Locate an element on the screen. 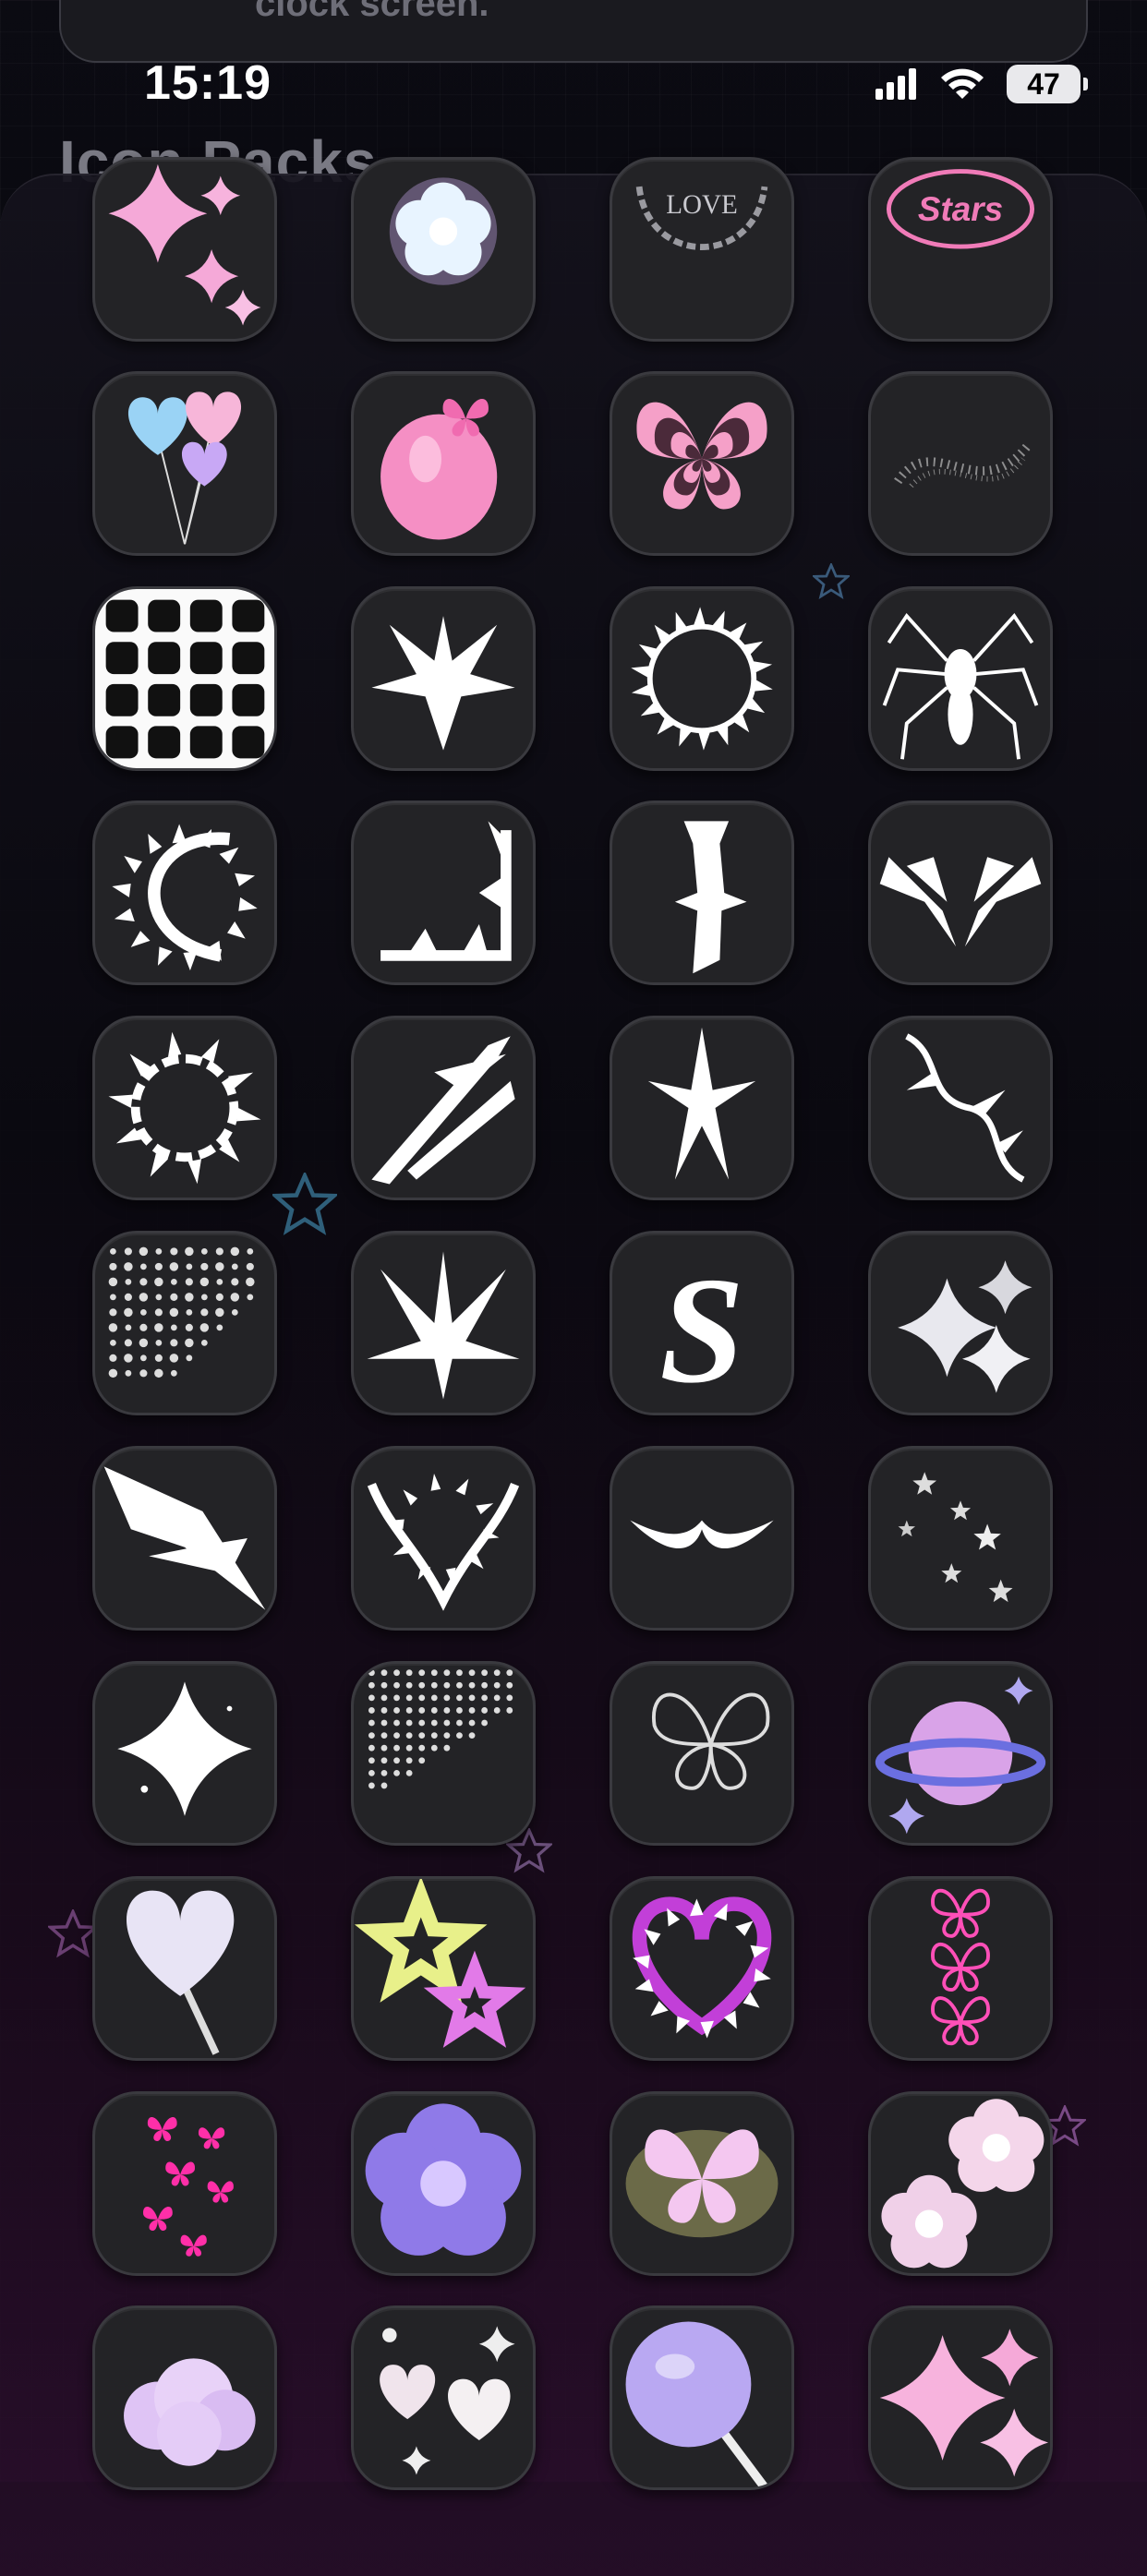 The height and width of the screenshot is (2576, 1147). status-indicators: 47 is located at coordinates (981, 84).